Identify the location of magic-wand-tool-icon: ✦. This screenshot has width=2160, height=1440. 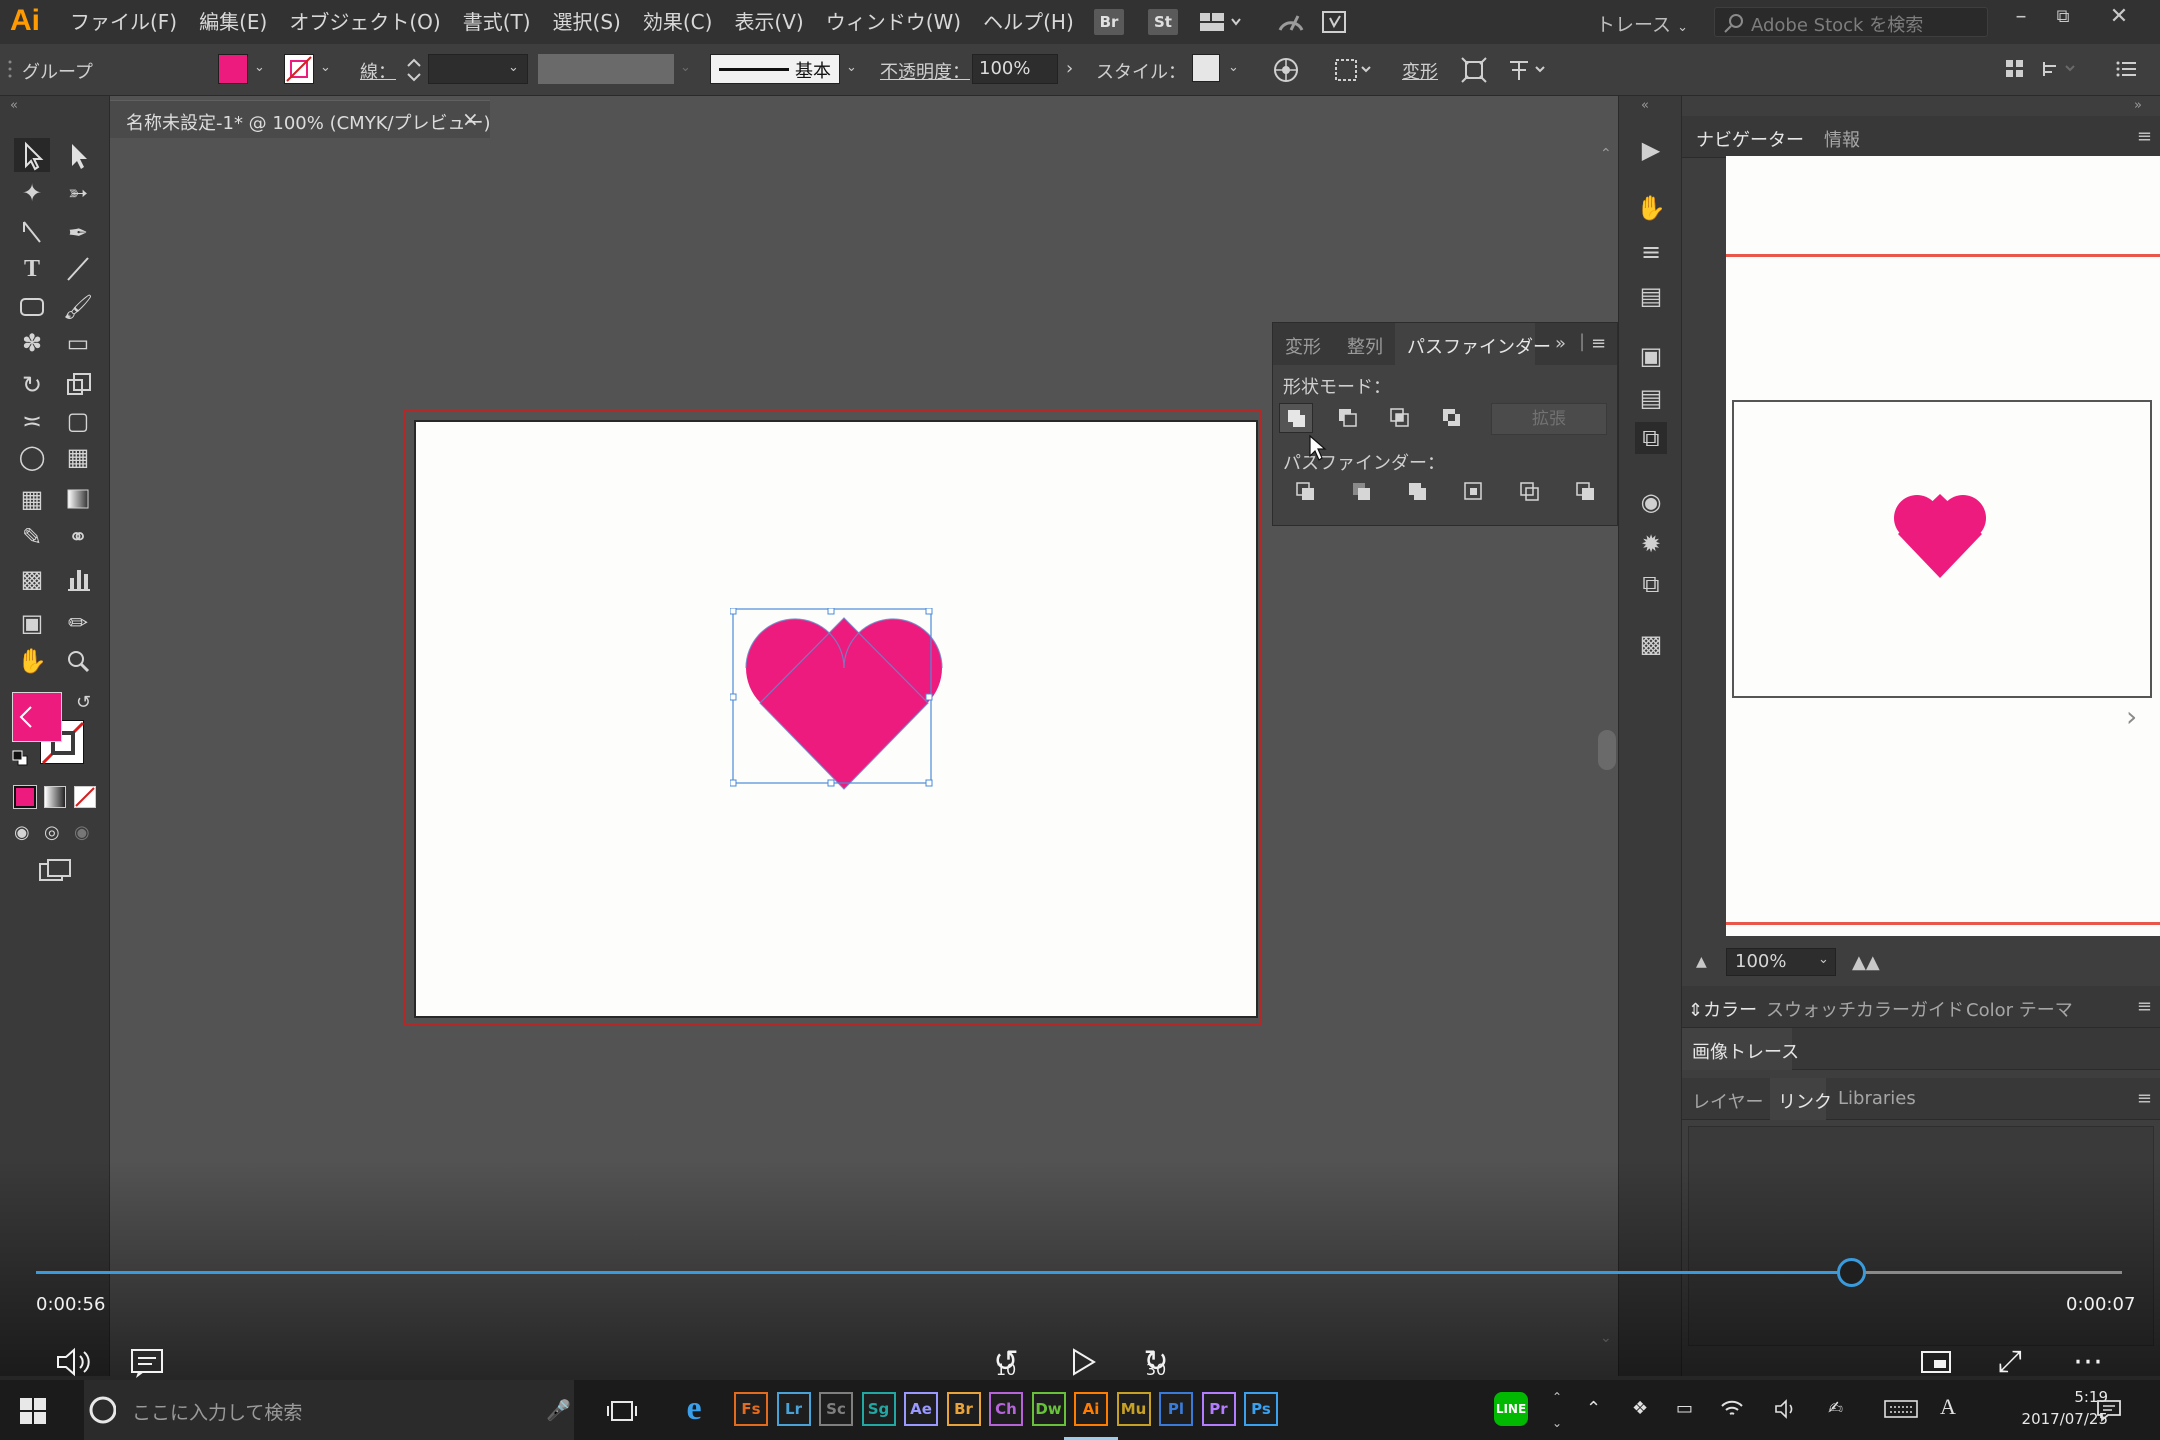
(32, 193).